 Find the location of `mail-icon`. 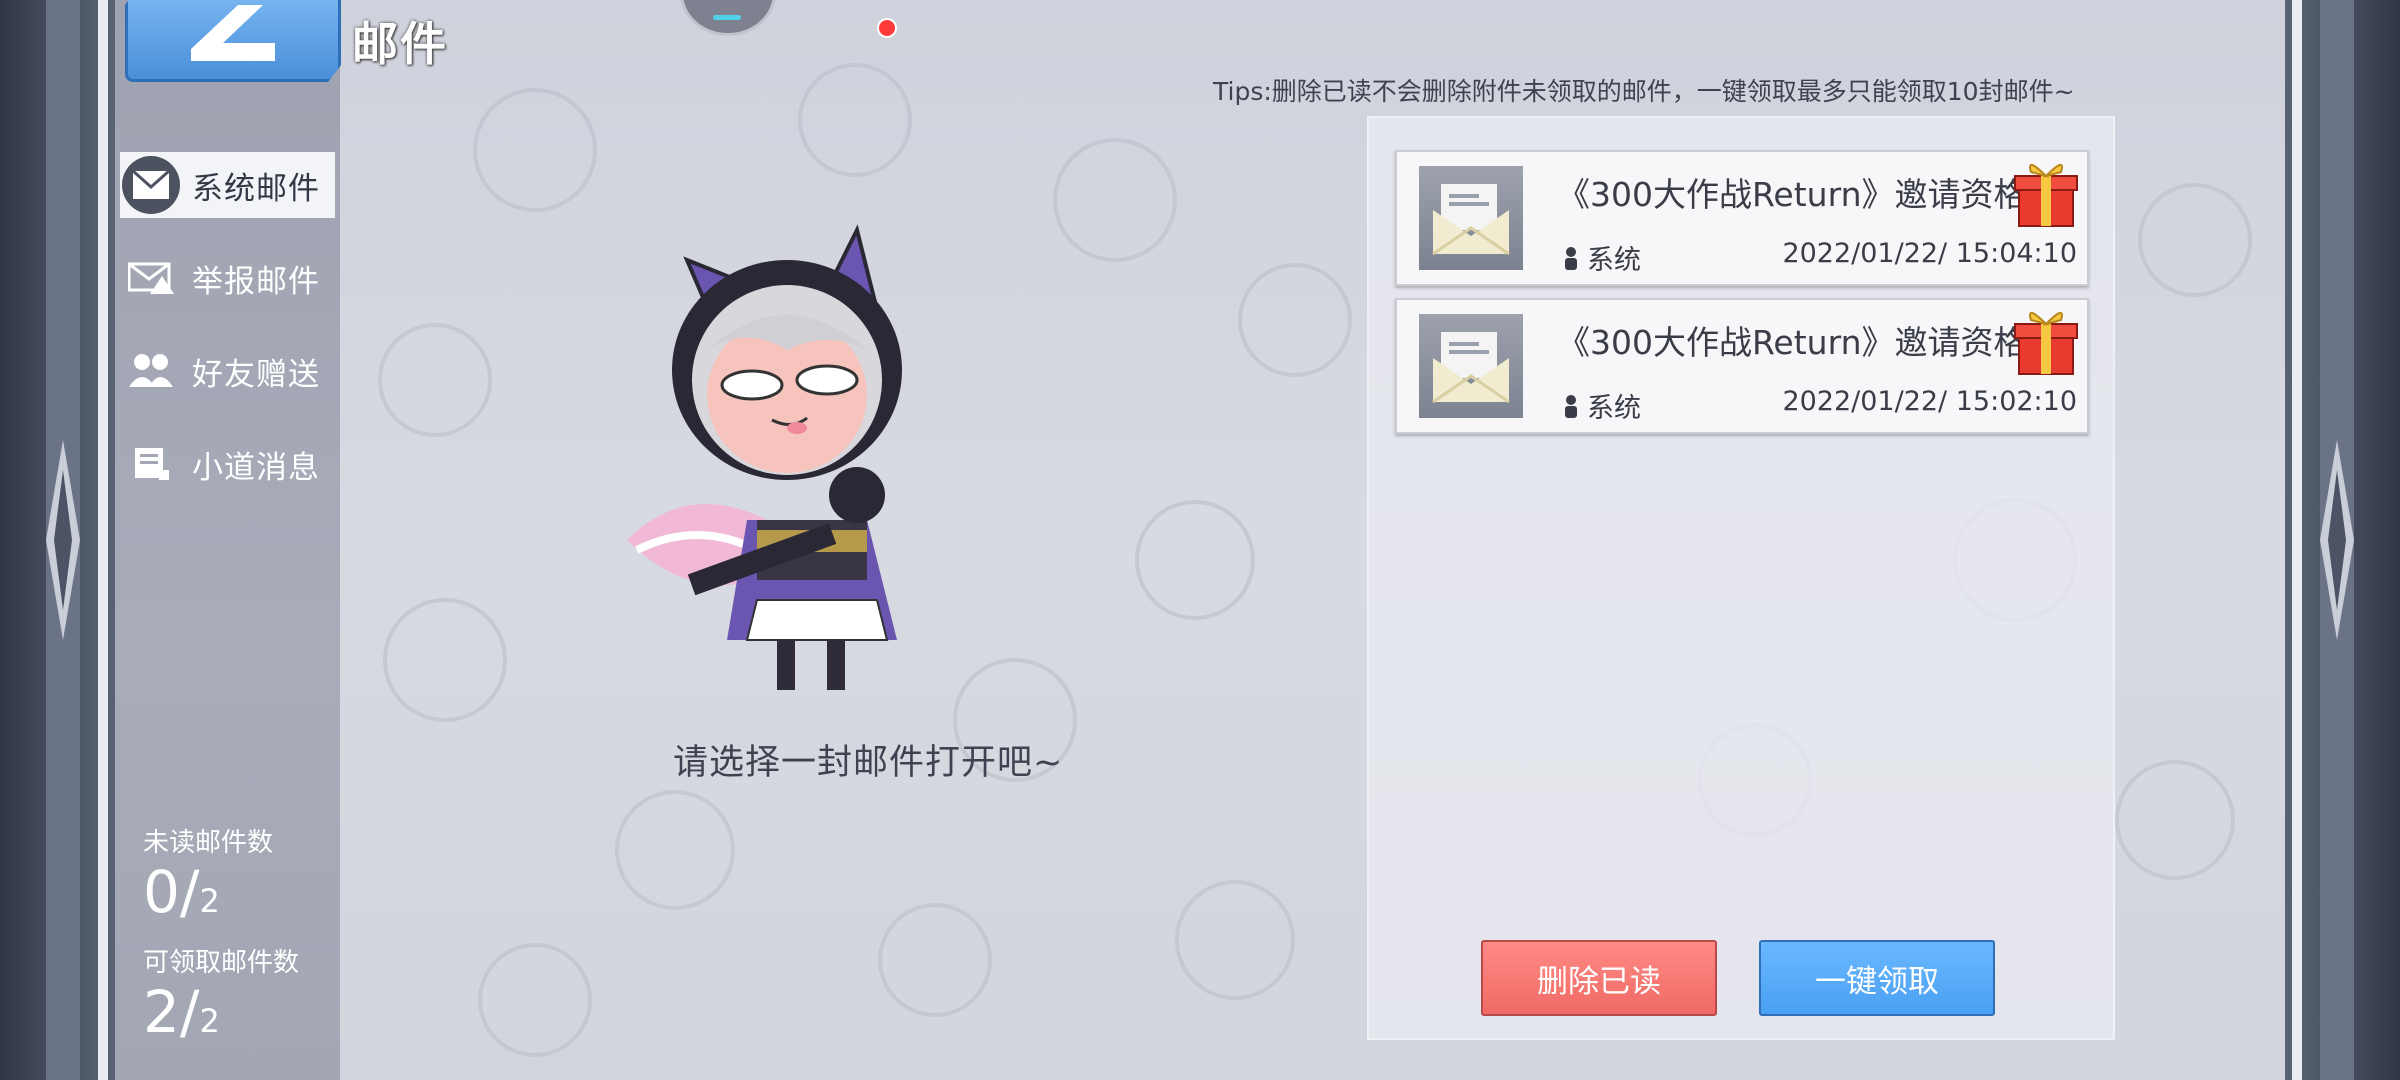

mail-icon is located at coordinates (151, 185).